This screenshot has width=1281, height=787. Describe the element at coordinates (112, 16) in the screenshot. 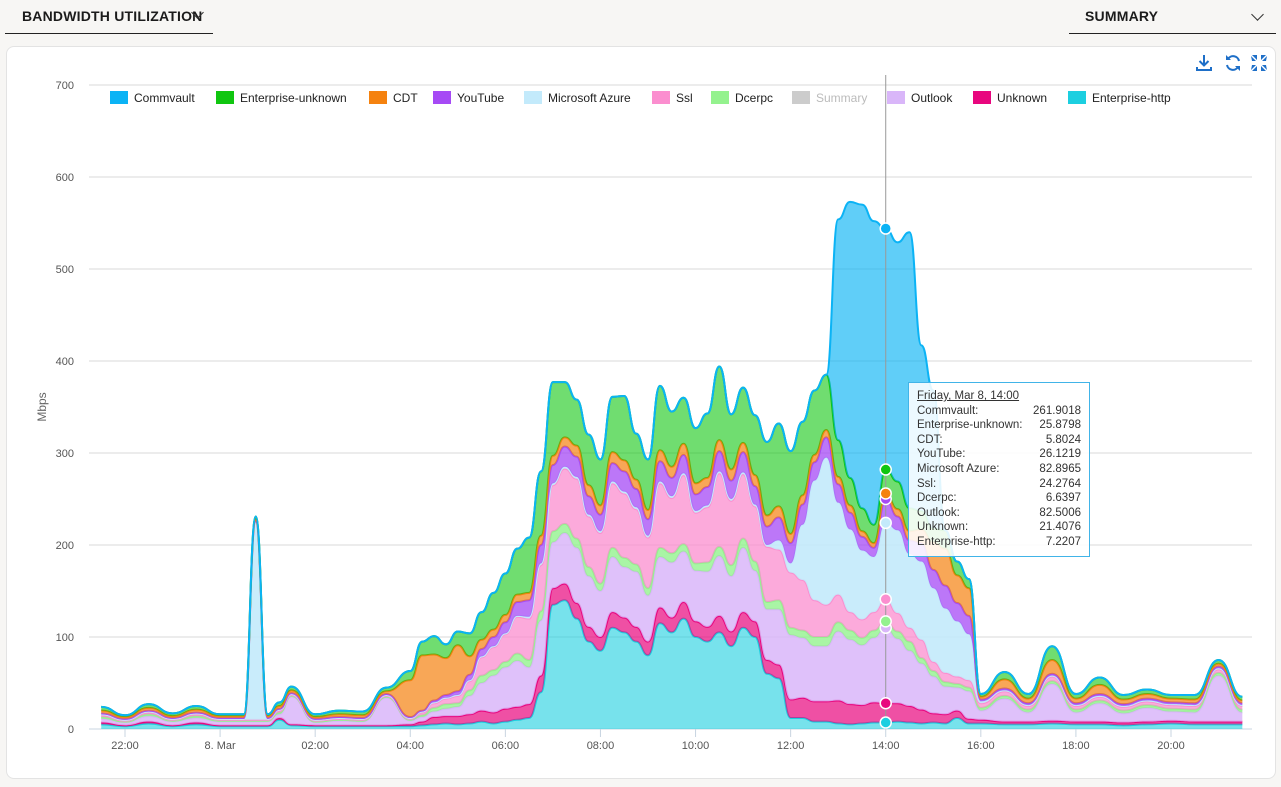

I see `metric-select-label: BANDWIDTH UTILIZATION` at that location.